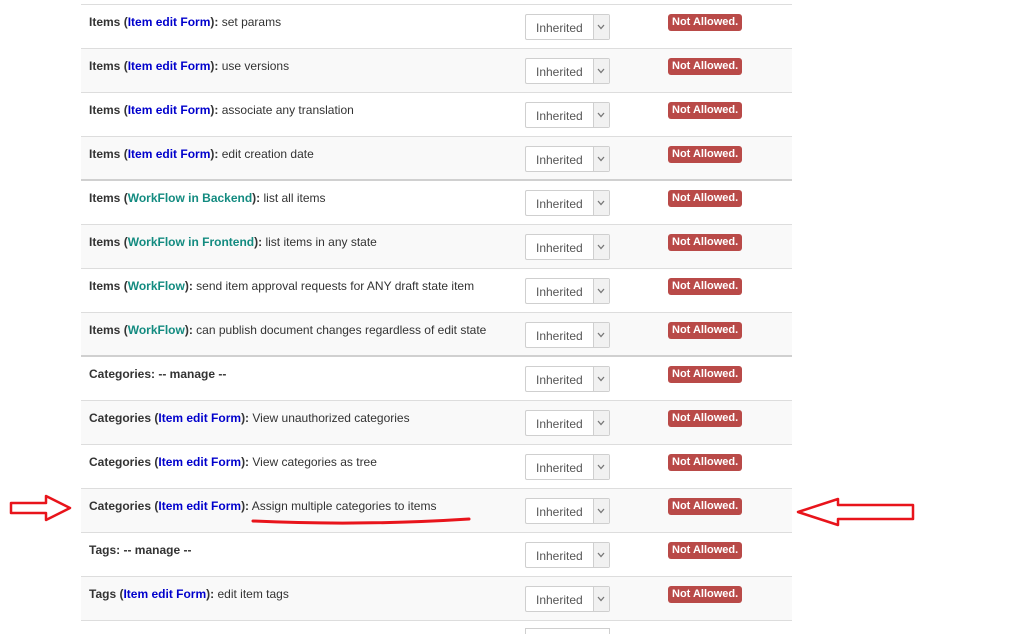 This screenshot has width=1024, height=634. I want to click on next-row-select, so click(567, 631).